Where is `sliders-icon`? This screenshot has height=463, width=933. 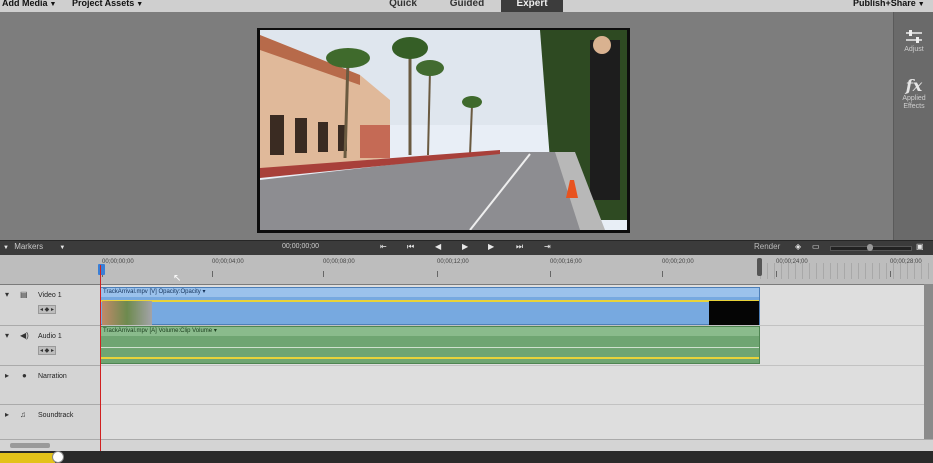
sliders-icon is located at coordinates (914, 36).